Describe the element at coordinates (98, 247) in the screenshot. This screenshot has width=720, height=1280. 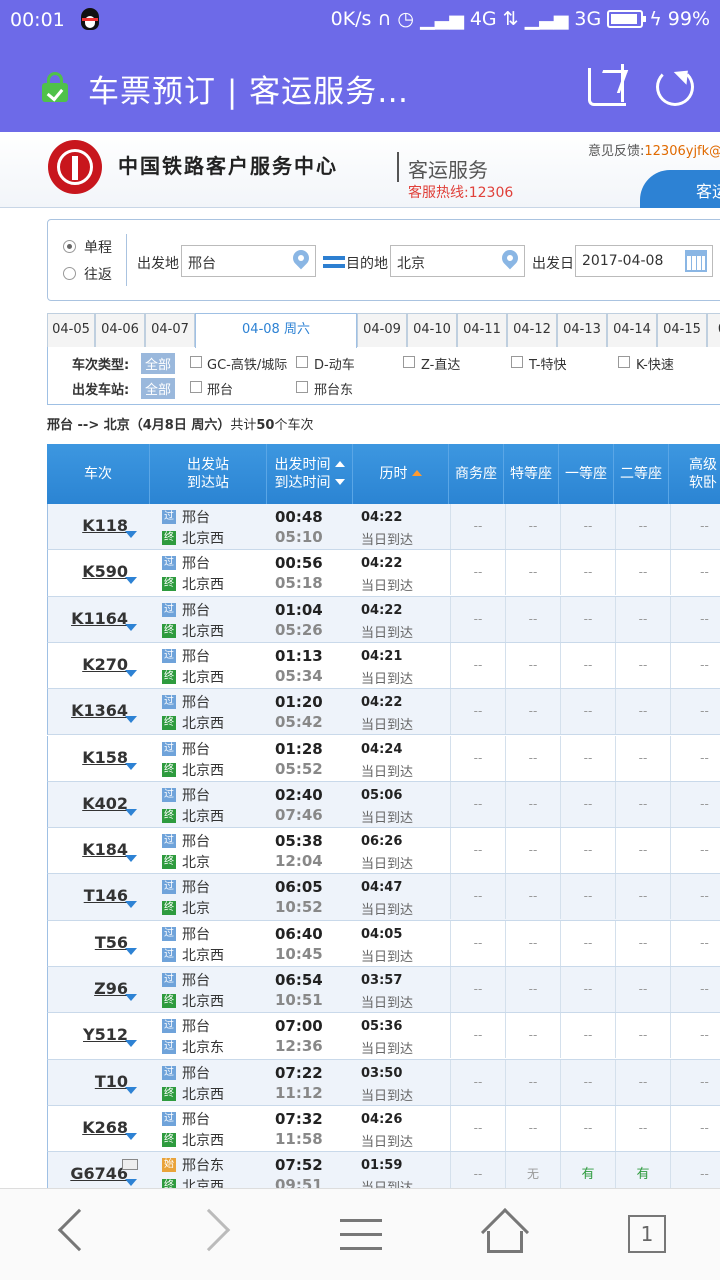
I see `one-way-label: 单程` at that location.